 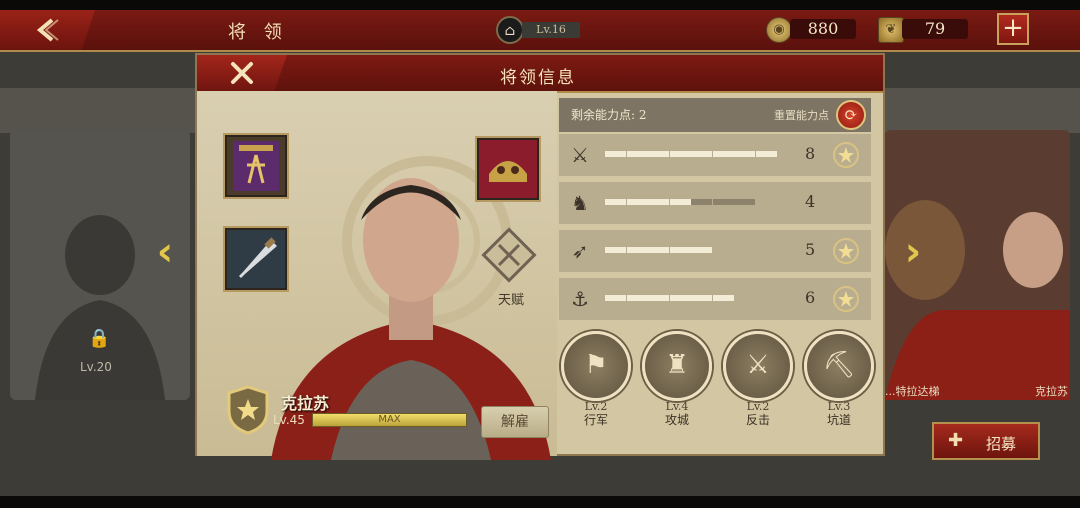 I want to click on ability-points-bar: 剩余能力点: 2 重置能力点 ⟳, so click(x=715, y=115).